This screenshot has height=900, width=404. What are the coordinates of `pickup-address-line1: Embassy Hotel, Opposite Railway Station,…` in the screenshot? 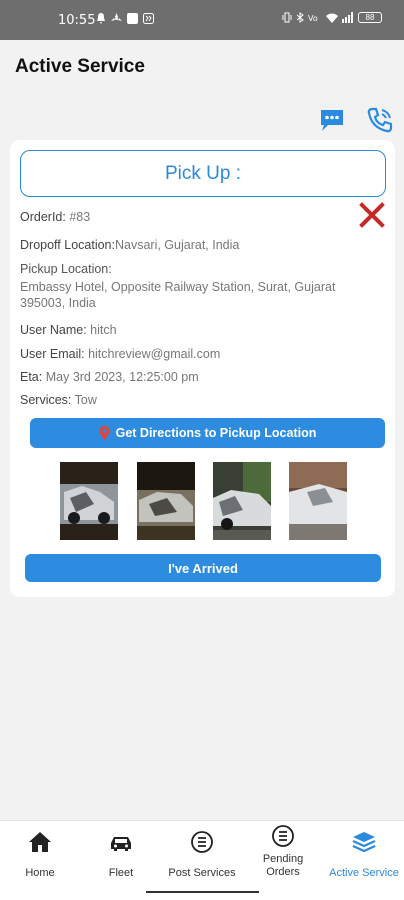 It's located at (178, 287).